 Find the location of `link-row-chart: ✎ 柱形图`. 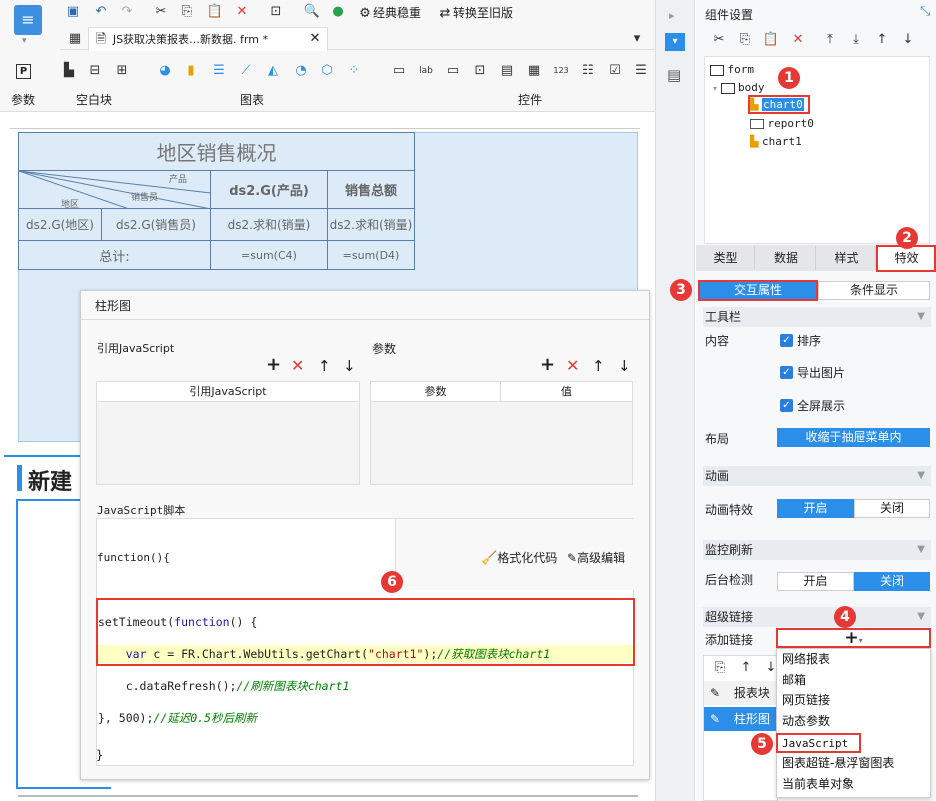

link-row-chart: ✎ 柱形图 is located at coordinates (741, 719).